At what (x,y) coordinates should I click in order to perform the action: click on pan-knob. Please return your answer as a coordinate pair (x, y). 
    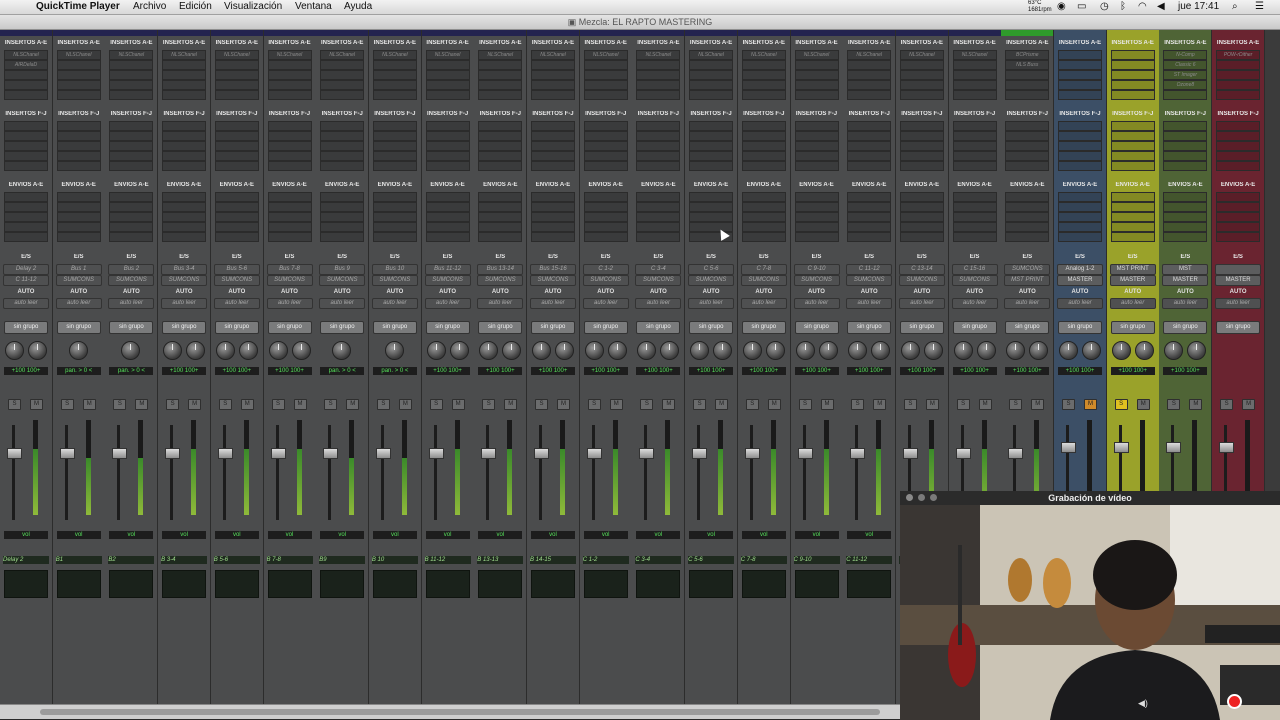
    Looking at the image, I should click on (131, 350).